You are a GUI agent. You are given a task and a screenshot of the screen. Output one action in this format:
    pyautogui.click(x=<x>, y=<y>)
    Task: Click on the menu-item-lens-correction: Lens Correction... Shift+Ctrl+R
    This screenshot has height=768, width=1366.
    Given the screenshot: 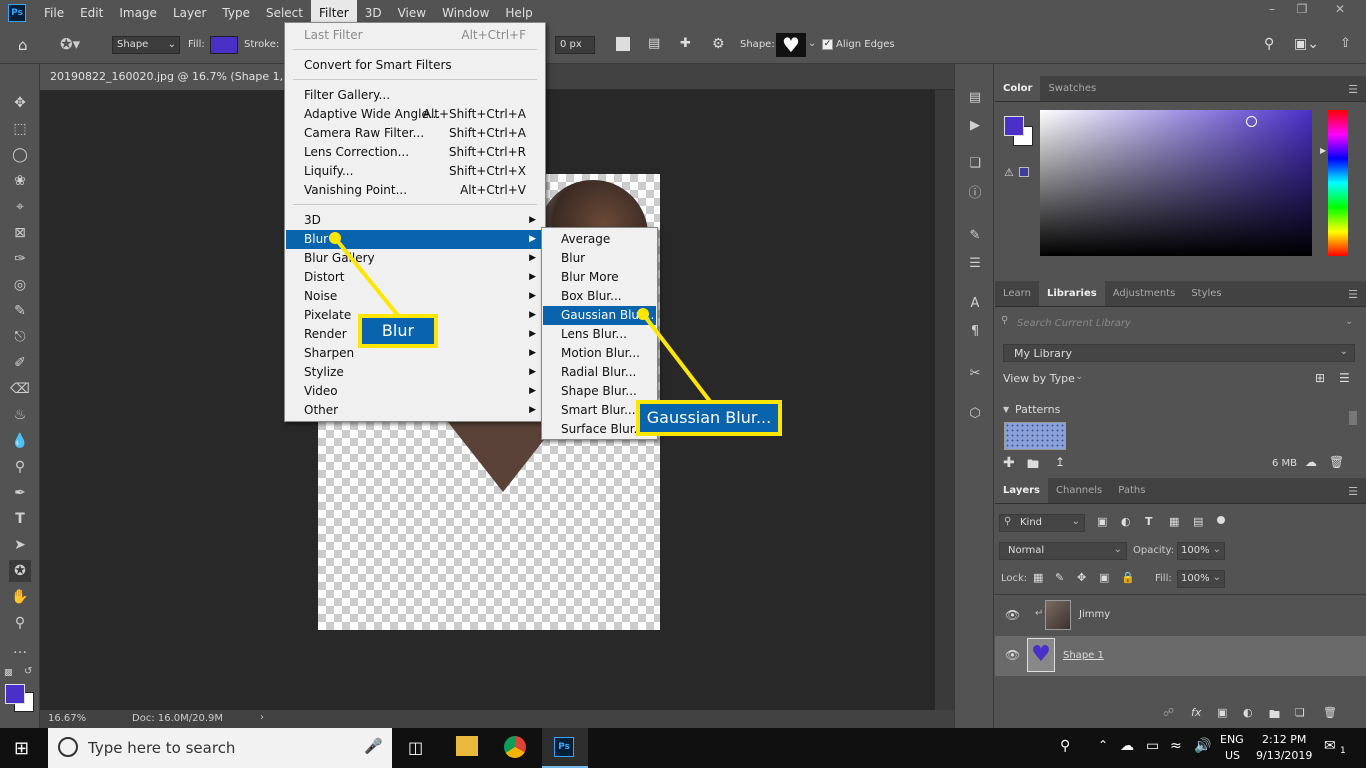 What is the action you would take?
    pyautogui.click(x=415, y=152)
    